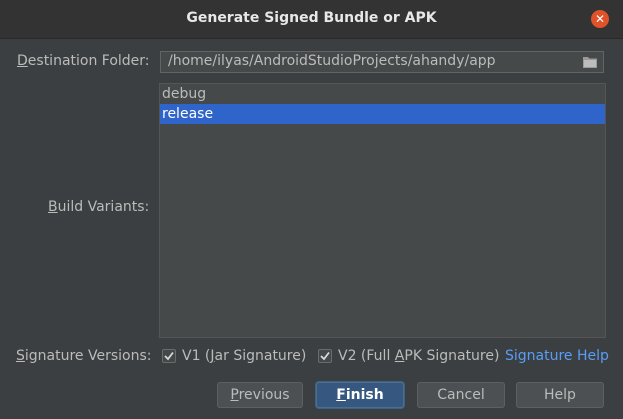  What do you see at coordinates (461, 395) in the screenshot?
I see `cancel-button: Cancel` at bounding box center [461, 395].